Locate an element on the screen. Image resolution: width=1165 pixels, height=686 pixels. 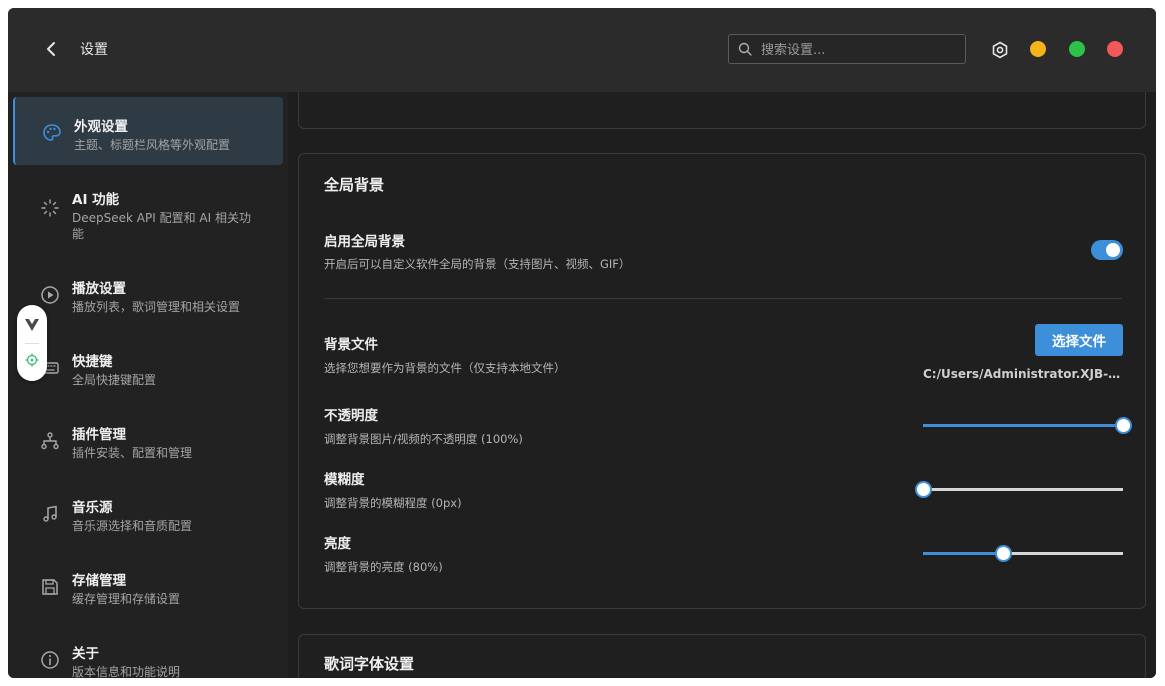
crosshair-target-icon is located at coordinates (32, 360).